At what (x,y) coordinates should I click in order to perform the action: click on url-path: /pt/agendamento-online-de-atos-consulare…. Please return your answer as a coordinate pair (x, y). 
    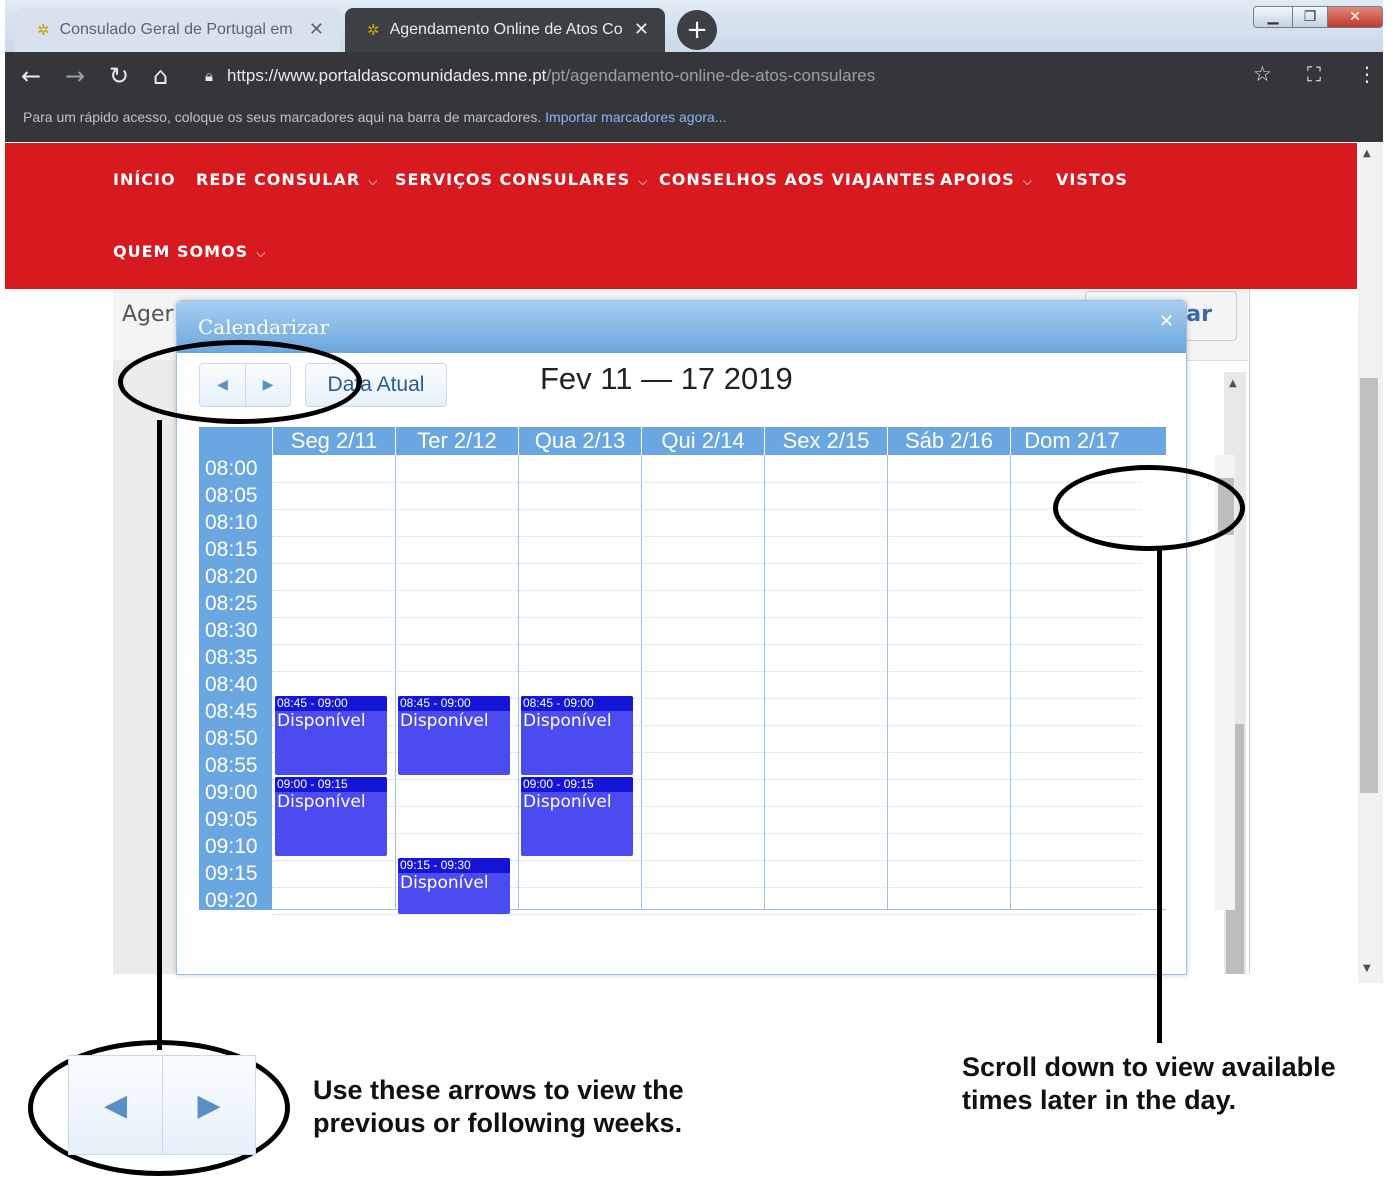
    Looking at the image, I should click on (711, 75).